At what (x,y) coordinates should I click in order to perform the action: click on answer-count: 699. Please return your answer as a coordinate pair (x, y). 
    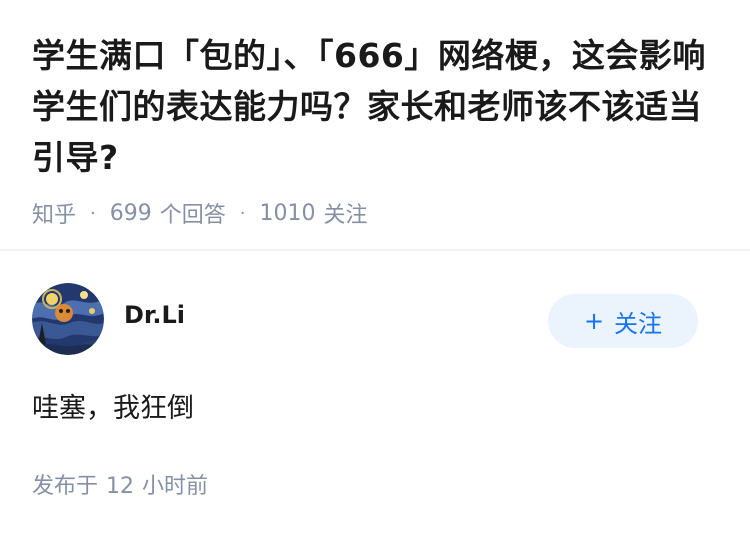
    Looking at the image, I should click on (130, 213).